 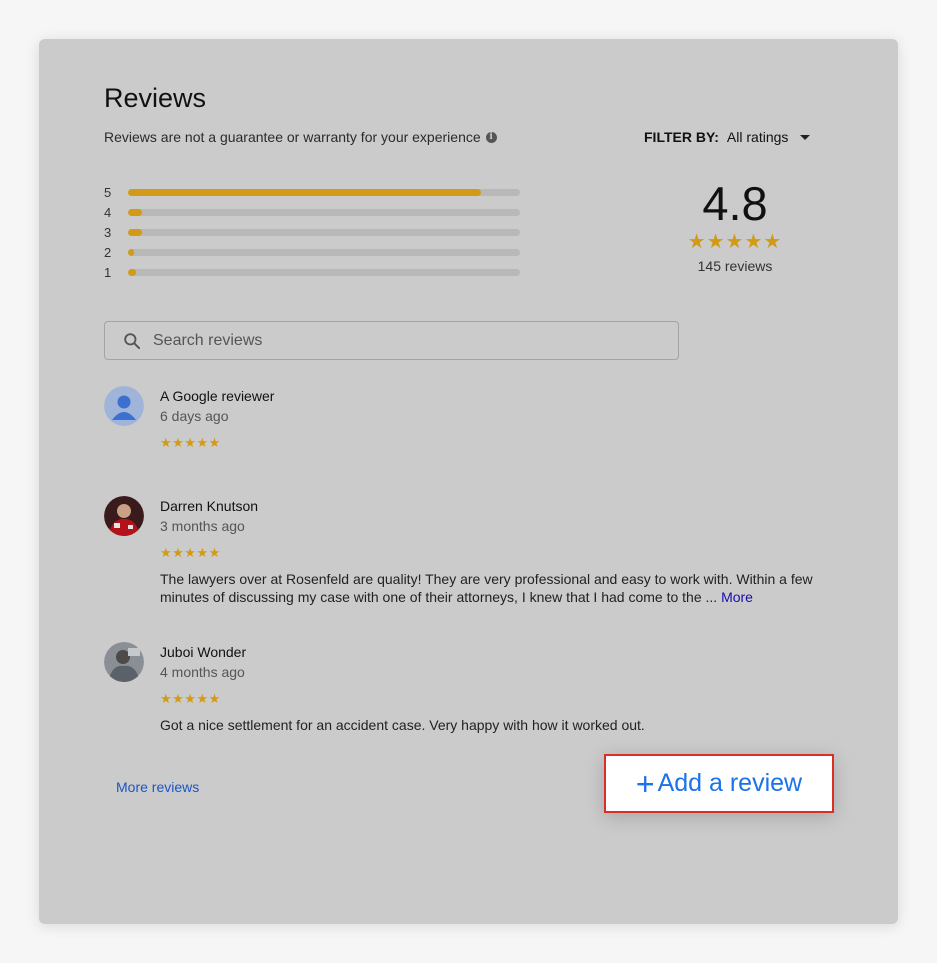 I want to click on histogram-row: 5, so click(x=312, y=192).